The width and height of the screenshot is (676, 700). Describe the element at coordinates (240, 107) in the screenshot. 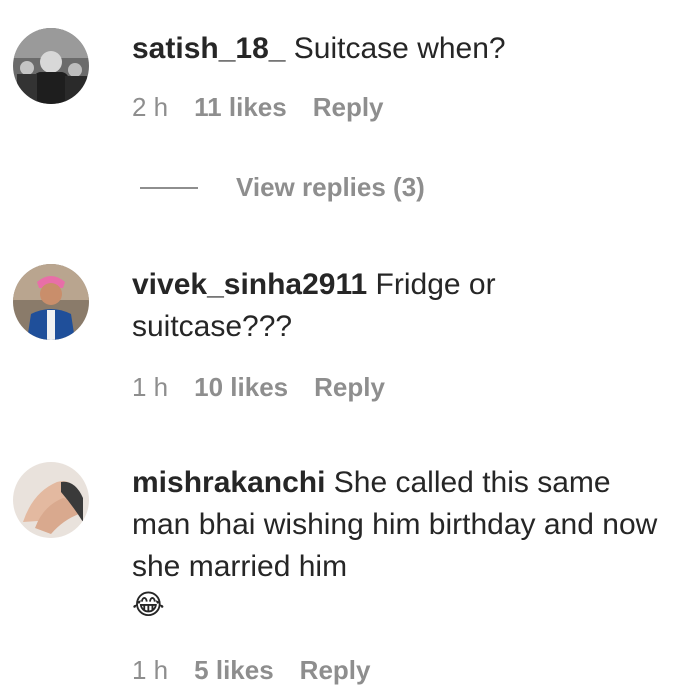

I see `comment-likes: 11 likes` at that location.